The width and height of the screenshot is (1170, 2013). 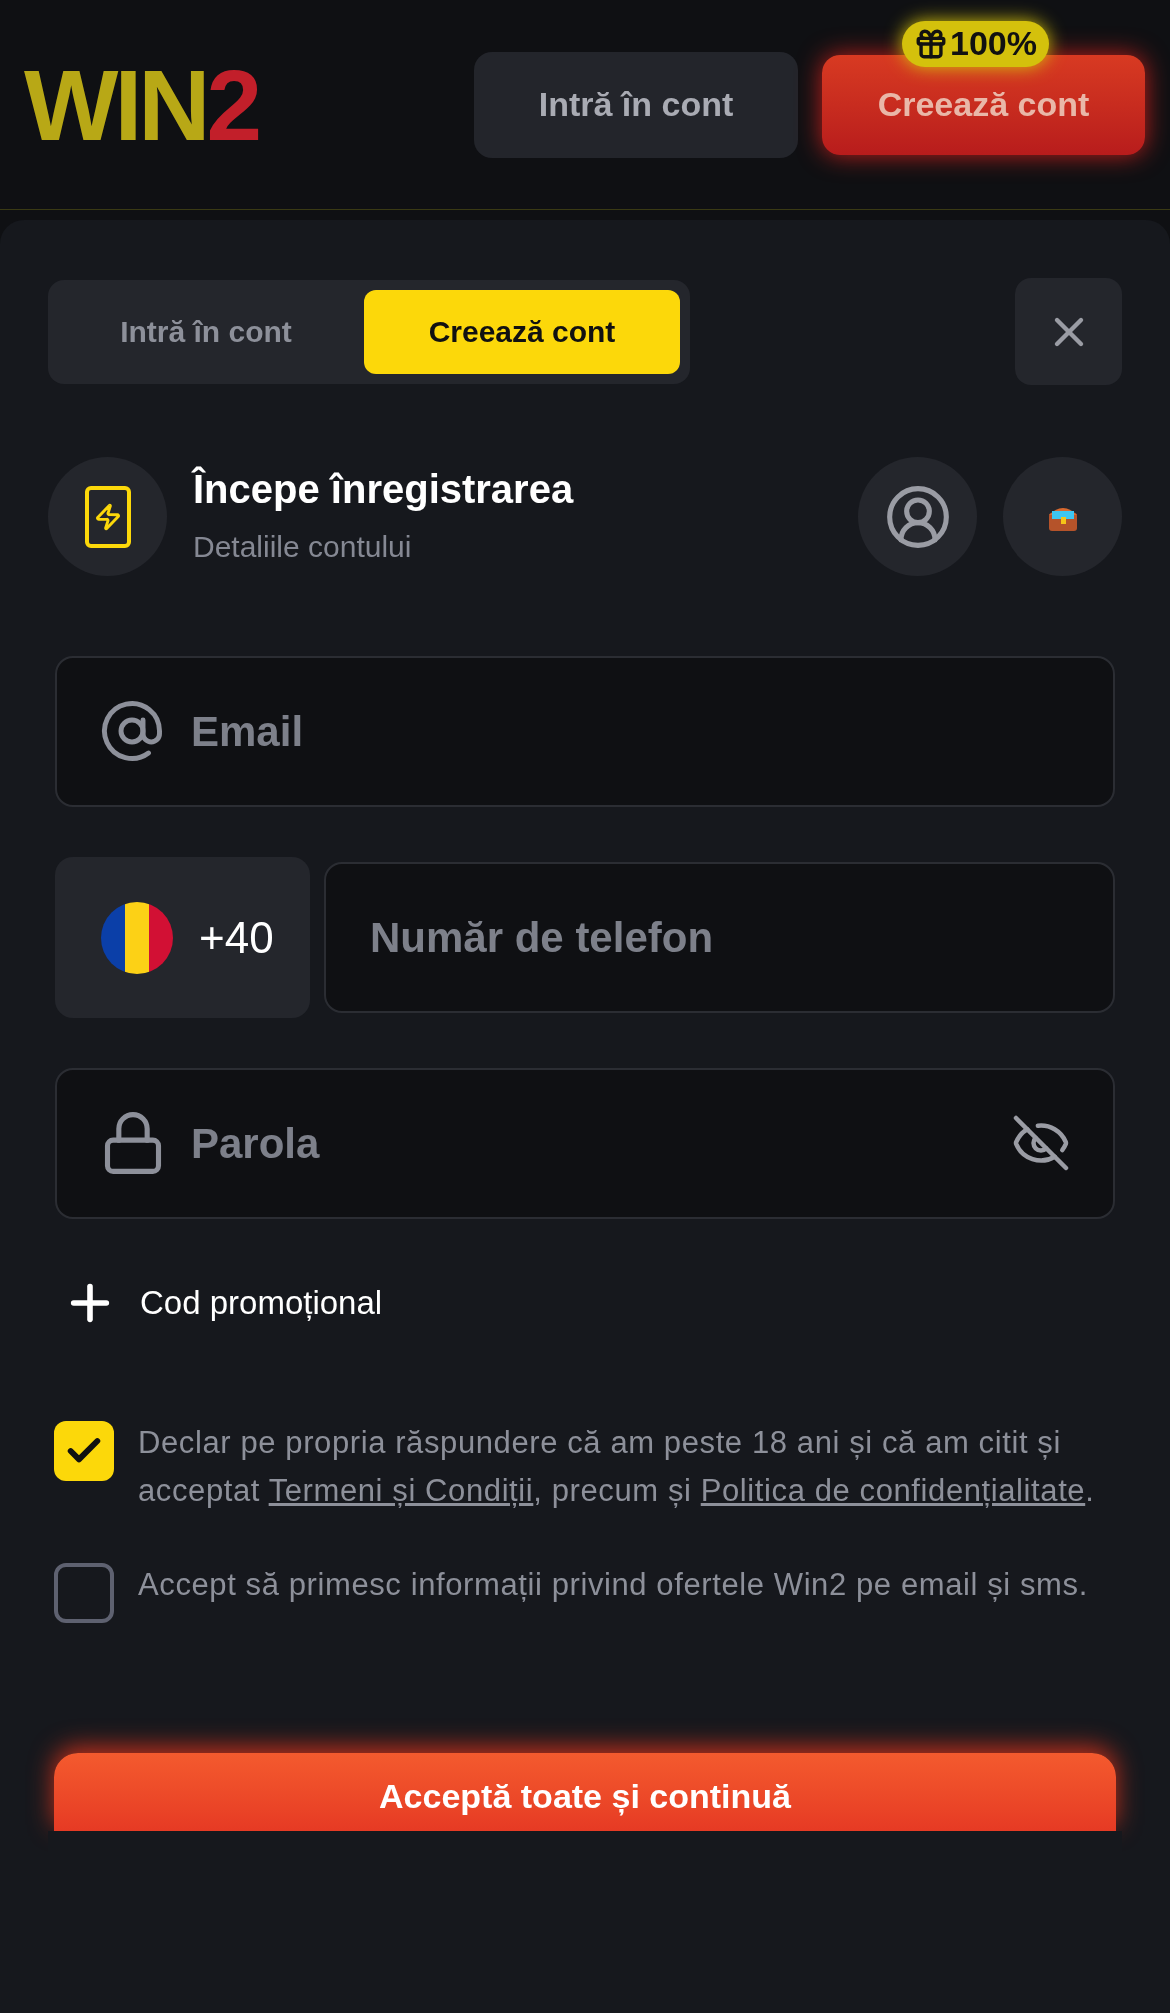 What do you see at coordinates (585, 1143) in the screenshot?
I see `password-field: Parola` at bounding box center [585, 1143].